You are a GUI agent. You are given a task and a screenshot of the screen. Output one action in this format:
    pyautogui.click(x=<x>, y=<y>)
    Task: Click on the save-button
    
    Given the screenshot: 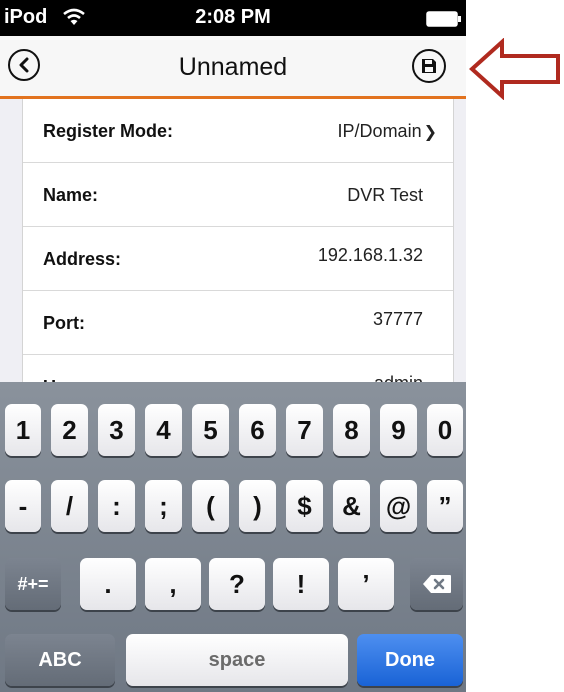 What is the action you would take?
    pyautogui.click(x=429, y=66)
    